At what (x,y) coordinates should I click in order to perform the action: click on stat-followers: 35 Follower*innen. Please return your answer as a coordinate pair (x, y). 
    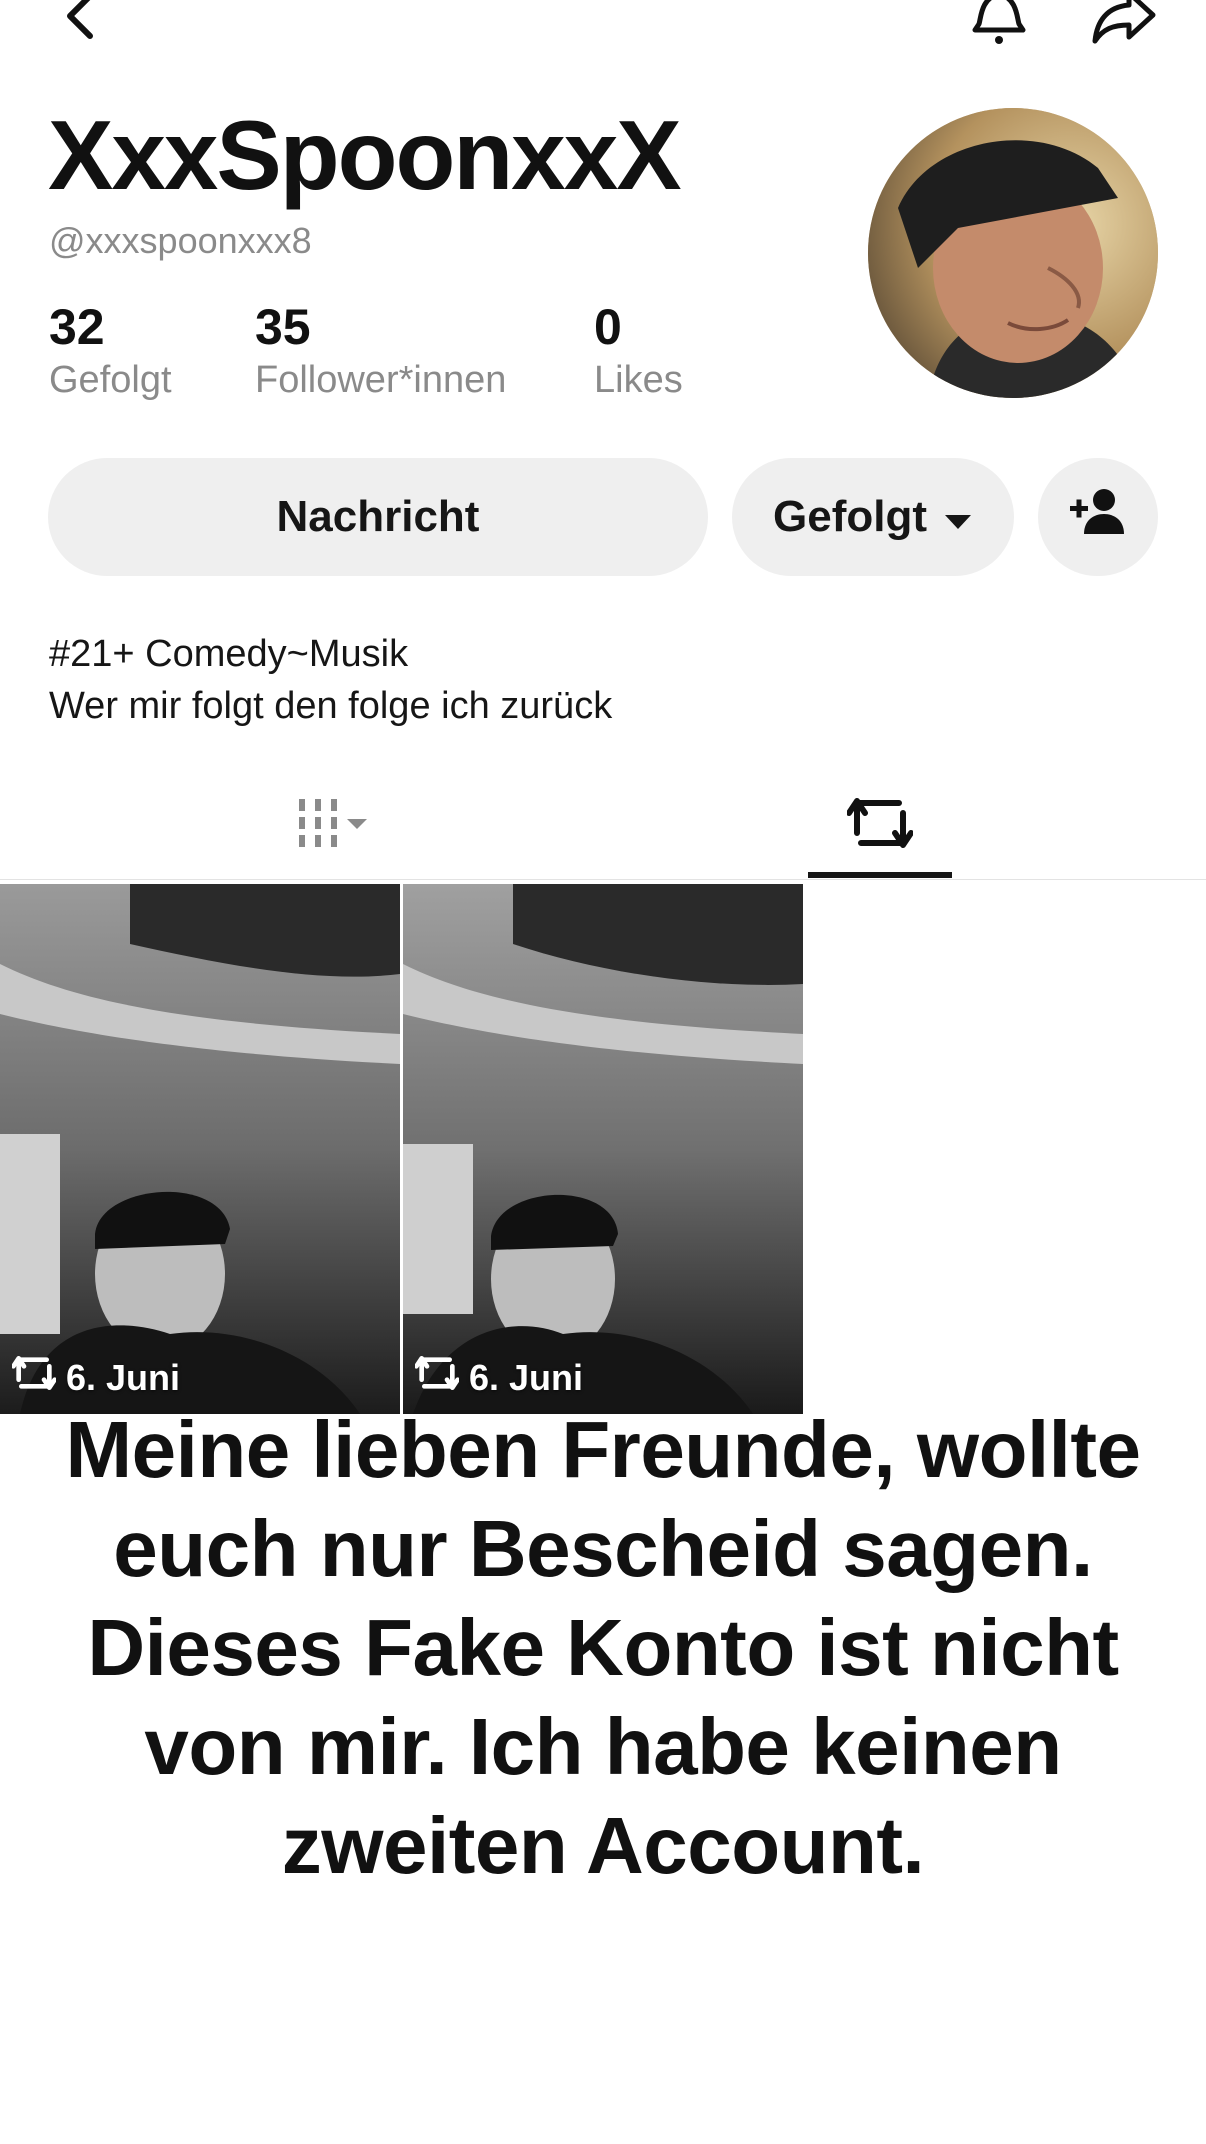
    Looking at the image, I should click on (380, 351).